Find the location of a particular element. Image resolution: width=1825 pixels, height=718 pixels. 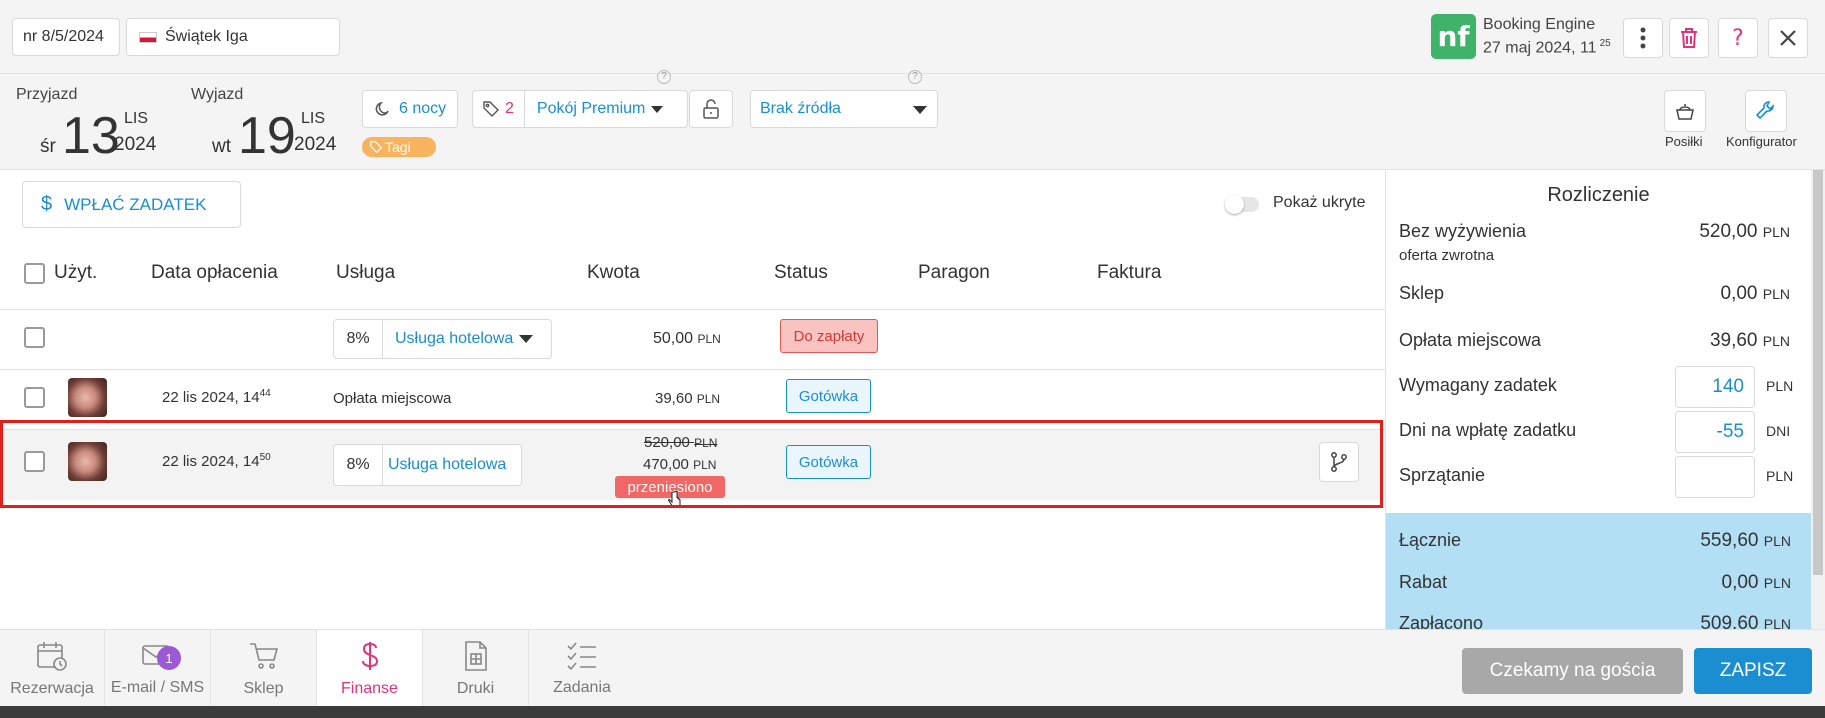

tags-chip-label: Tagi is located at coordinates (398, 147).